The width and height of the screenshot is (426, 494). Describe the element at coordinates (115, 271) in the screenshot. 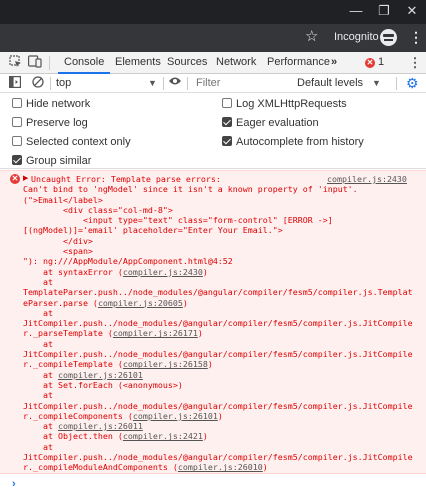

I see `trace-line: at syntaxError (compiler.js:2430)` at that location.